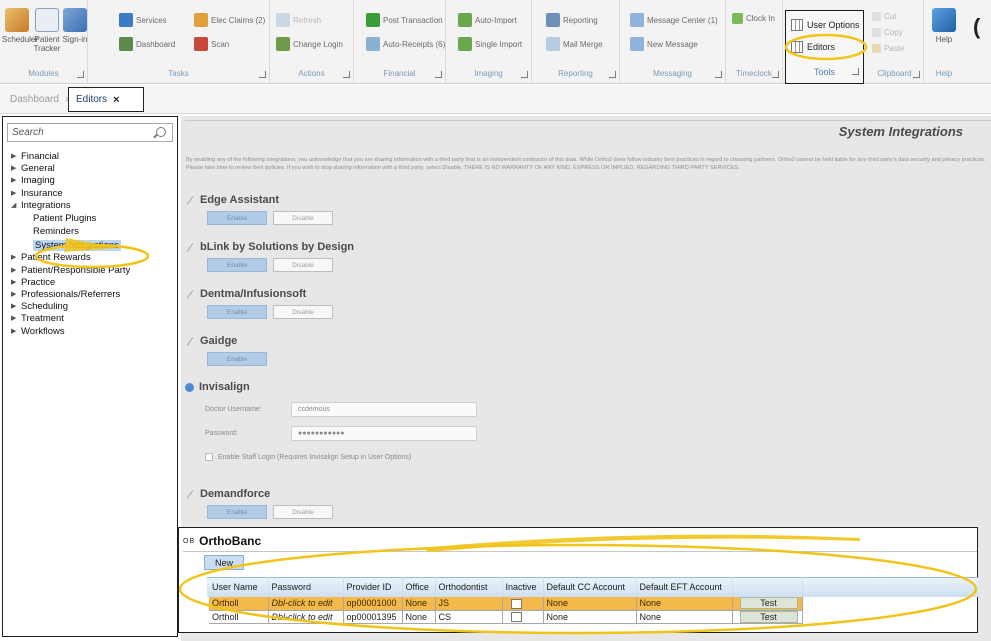 The height and width of the screenshot is (641, 991). I want to click on scan-button: Scan, so click(211, 44).